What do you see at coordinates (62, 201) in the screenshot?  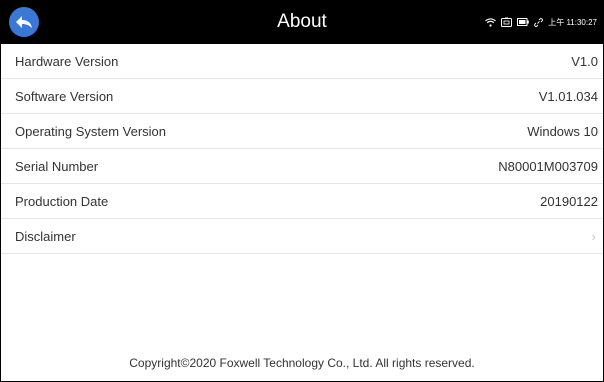 I see `row-label: Production Date` at bounding box center [62, 201].